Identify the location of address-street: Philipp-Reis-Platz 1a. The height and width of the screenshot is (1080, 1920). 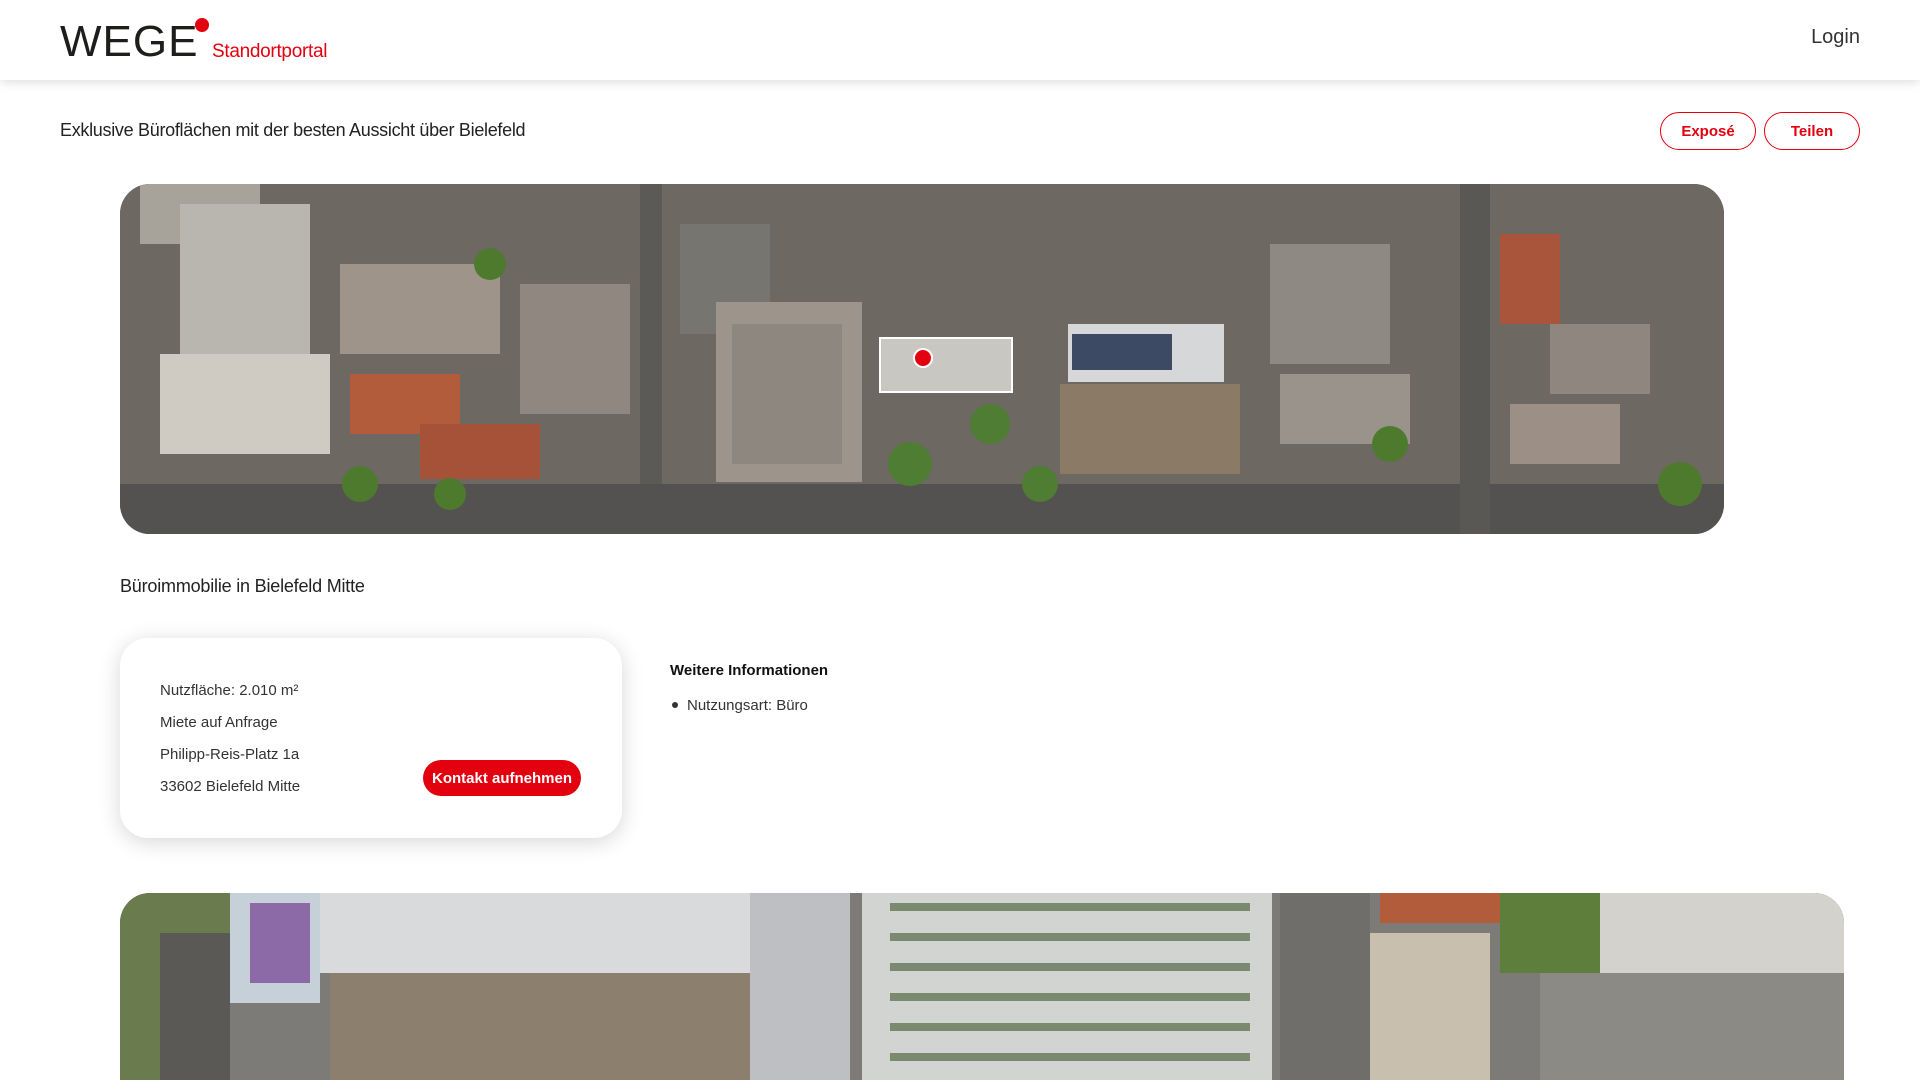
(230, 754).